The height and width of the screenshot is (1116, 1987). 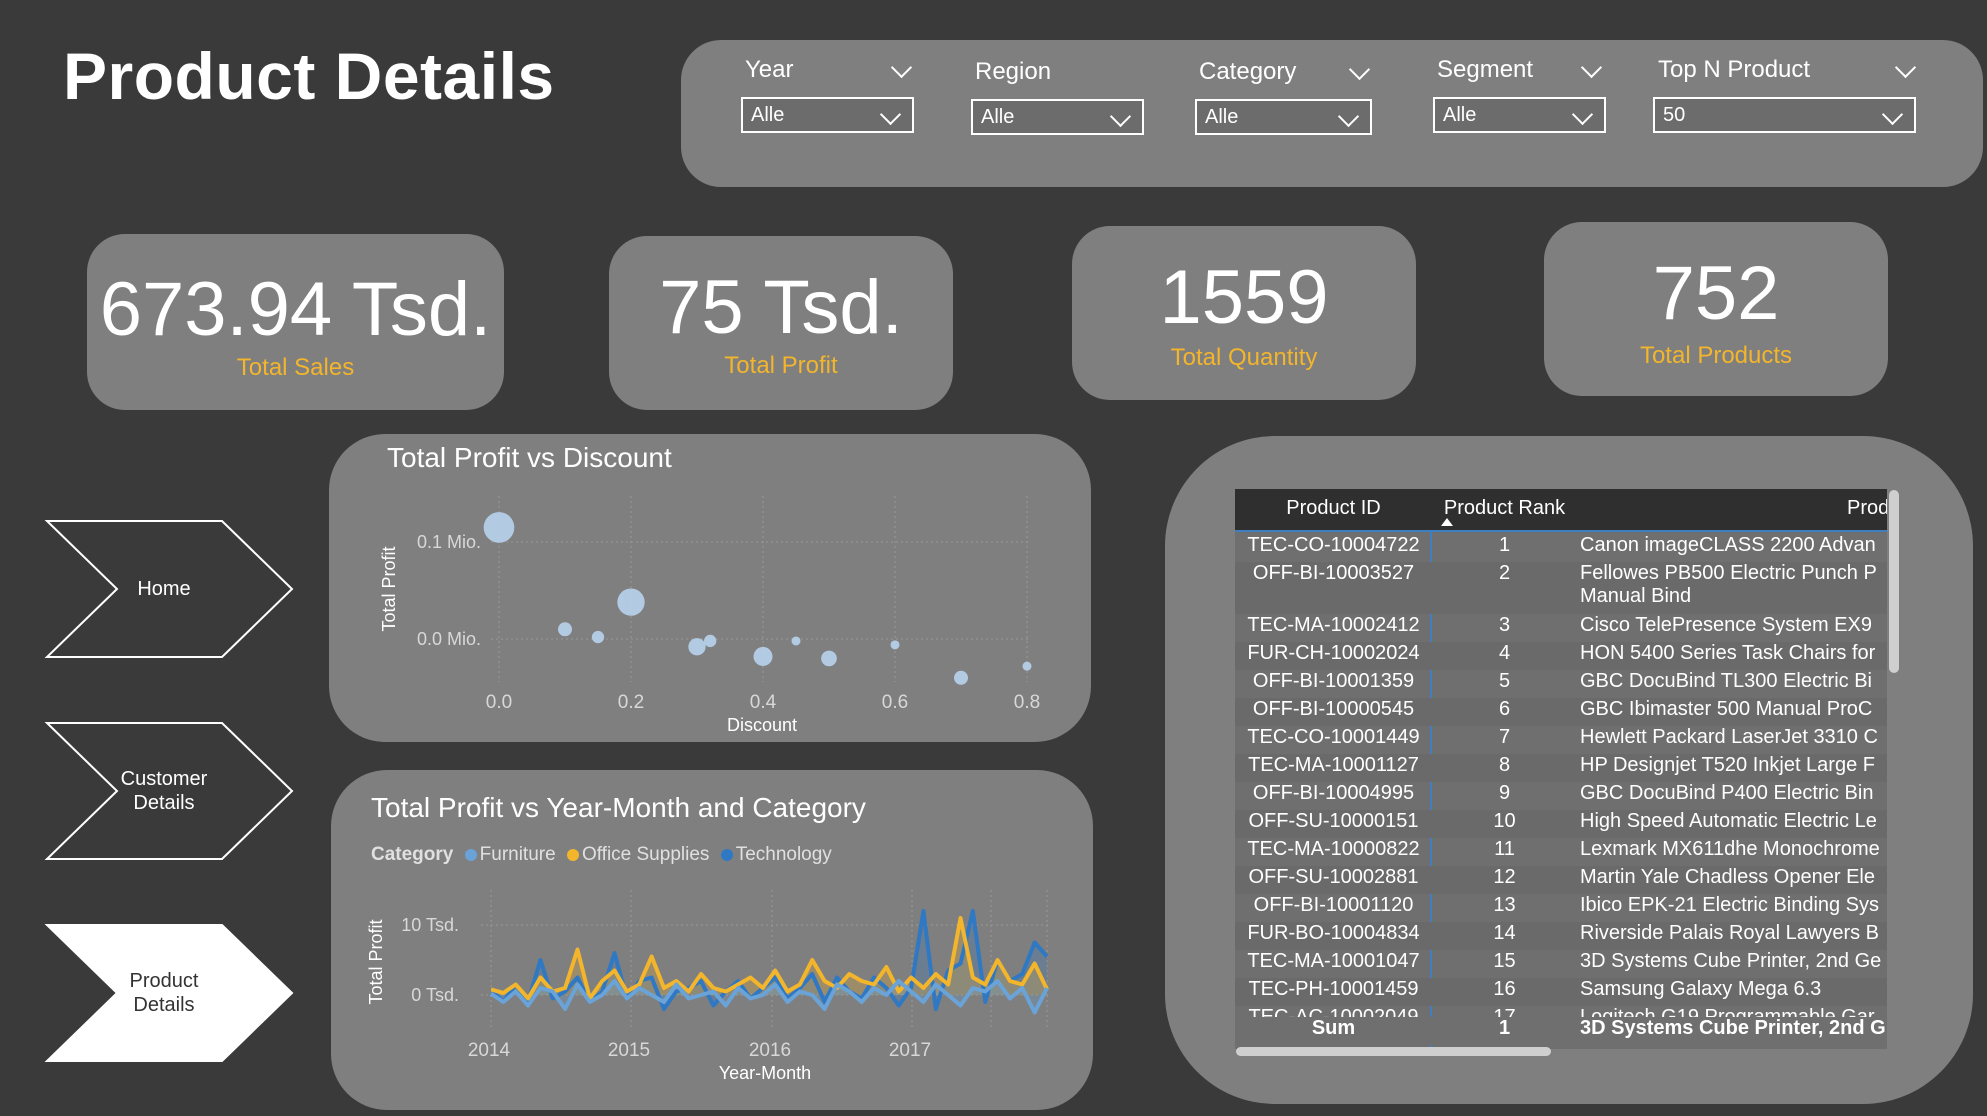 I want to click on cell-product-id: OFF-BI-10000545, so click(x=1333, y=709).